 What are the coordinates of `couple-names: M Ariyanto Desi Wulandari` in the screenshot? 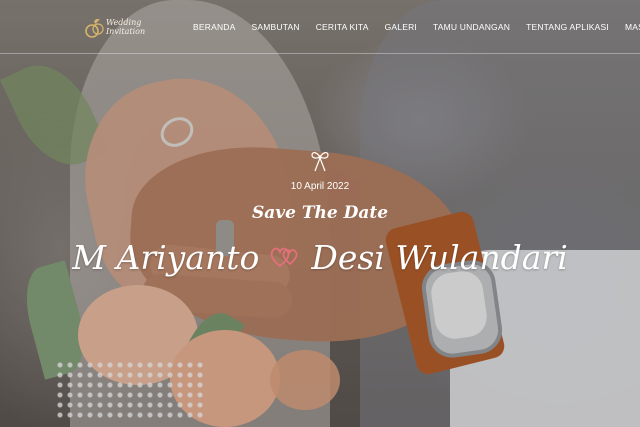 It's located at (320, 257).